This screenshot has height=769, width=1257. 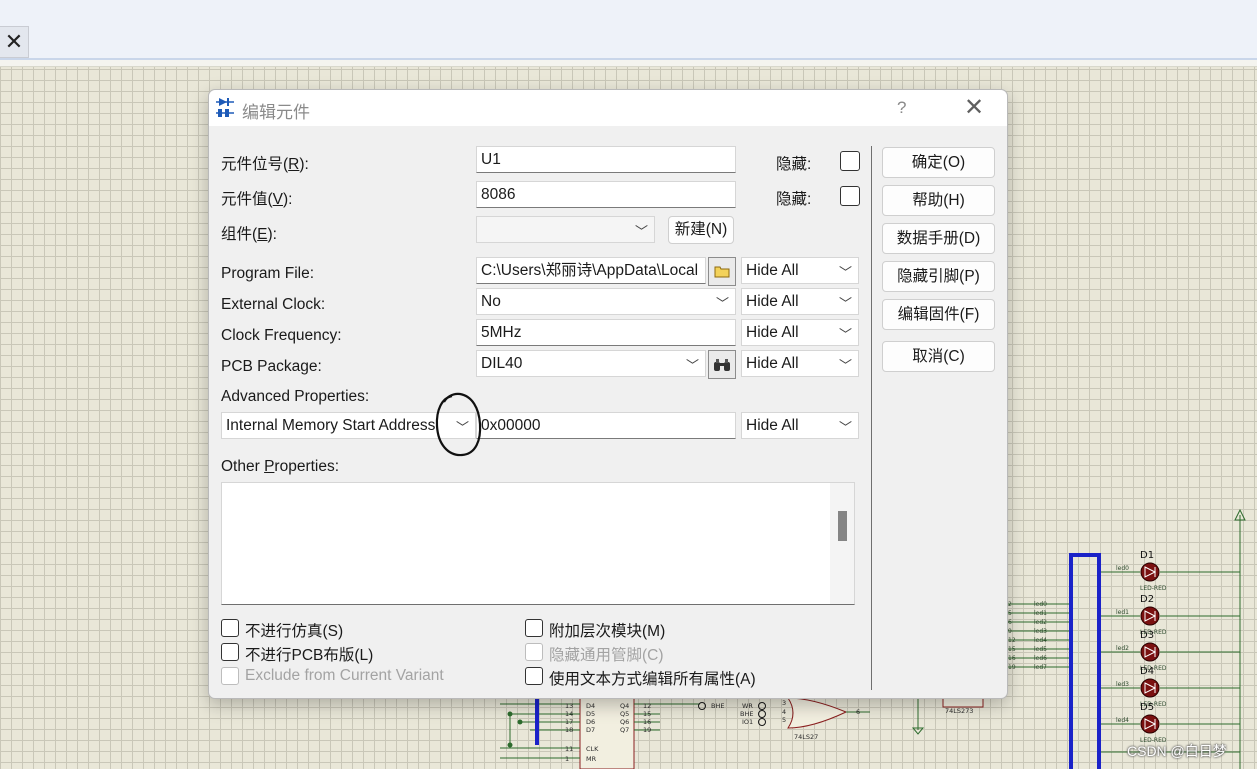 I want to click on advanced-property-value-input: 0x00000, so click(x=606, y=425).